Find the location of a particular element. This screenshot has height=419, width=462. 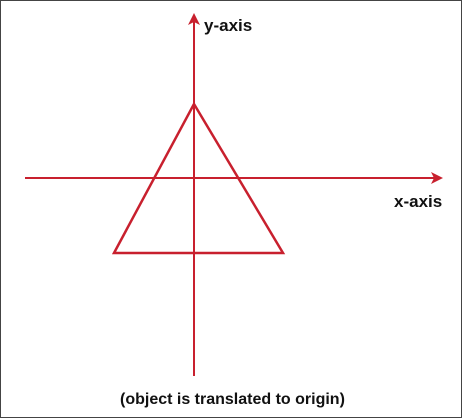

y-axis-label: y-axis is located at coordinates (228, 25).